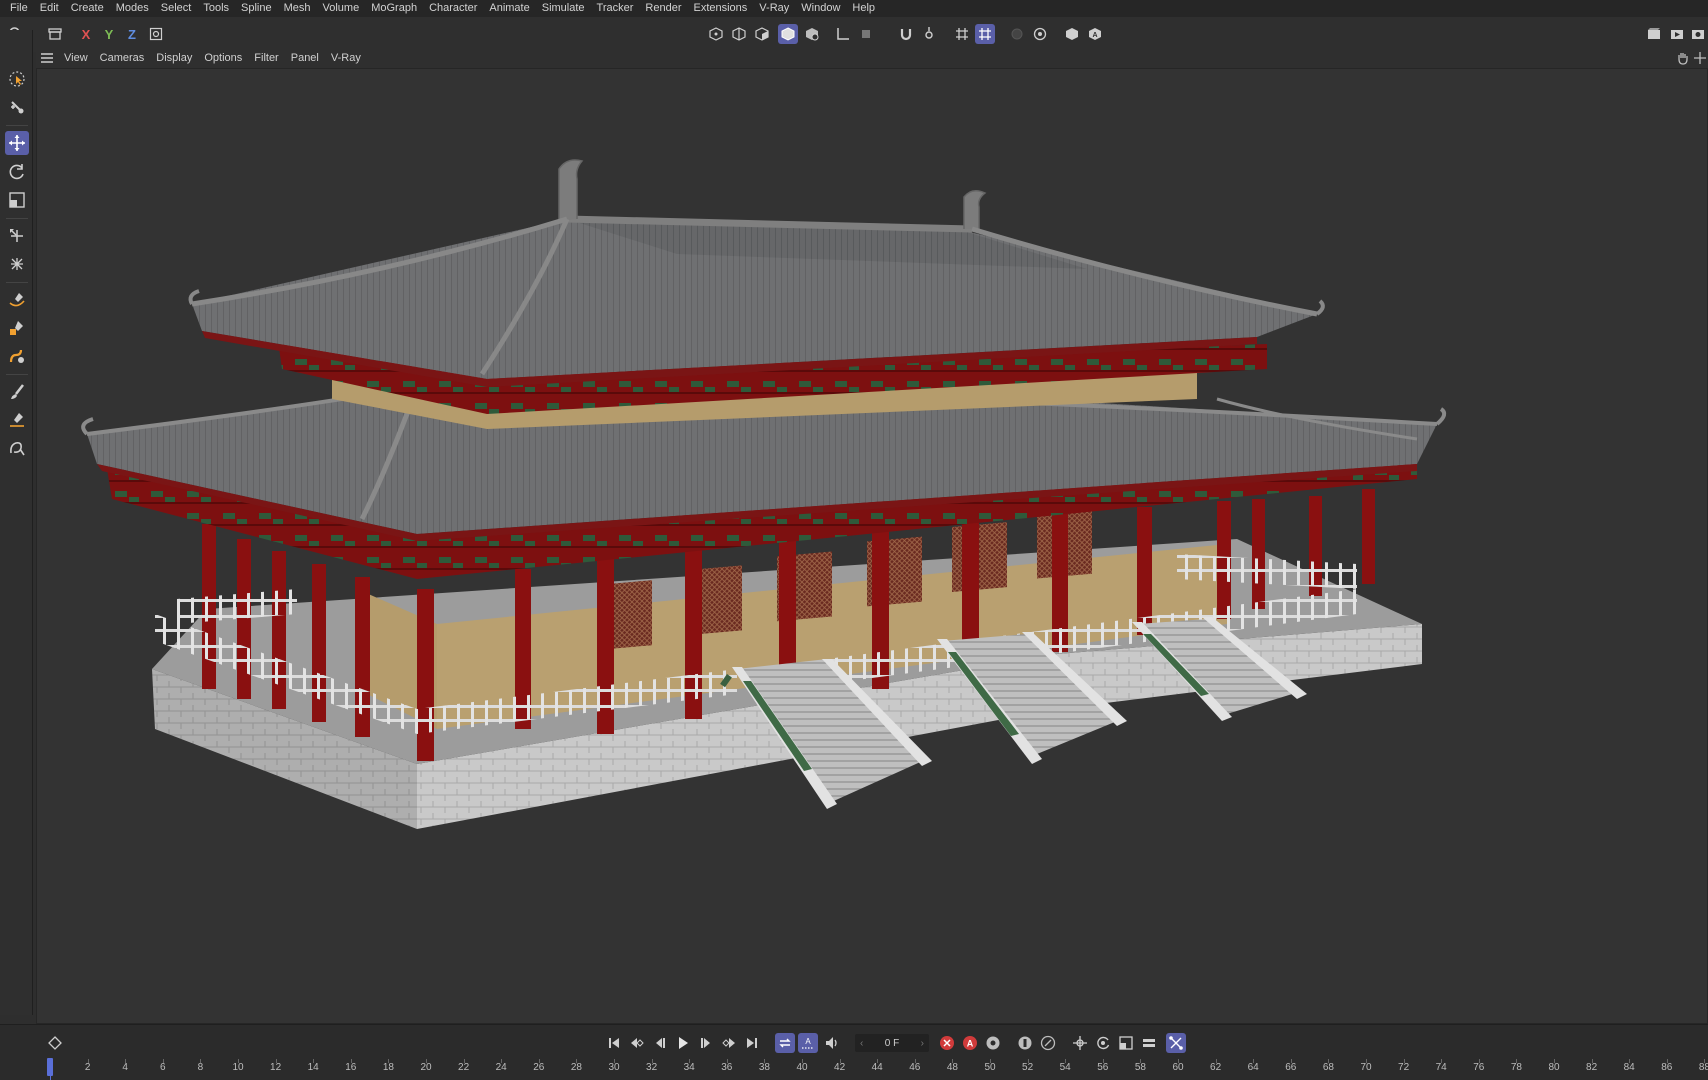 This screenshot has width=1708, height=1080. Describe the element at coordinates (947, 1043) in the screenshot. I see `record-keys-icon` at that location.